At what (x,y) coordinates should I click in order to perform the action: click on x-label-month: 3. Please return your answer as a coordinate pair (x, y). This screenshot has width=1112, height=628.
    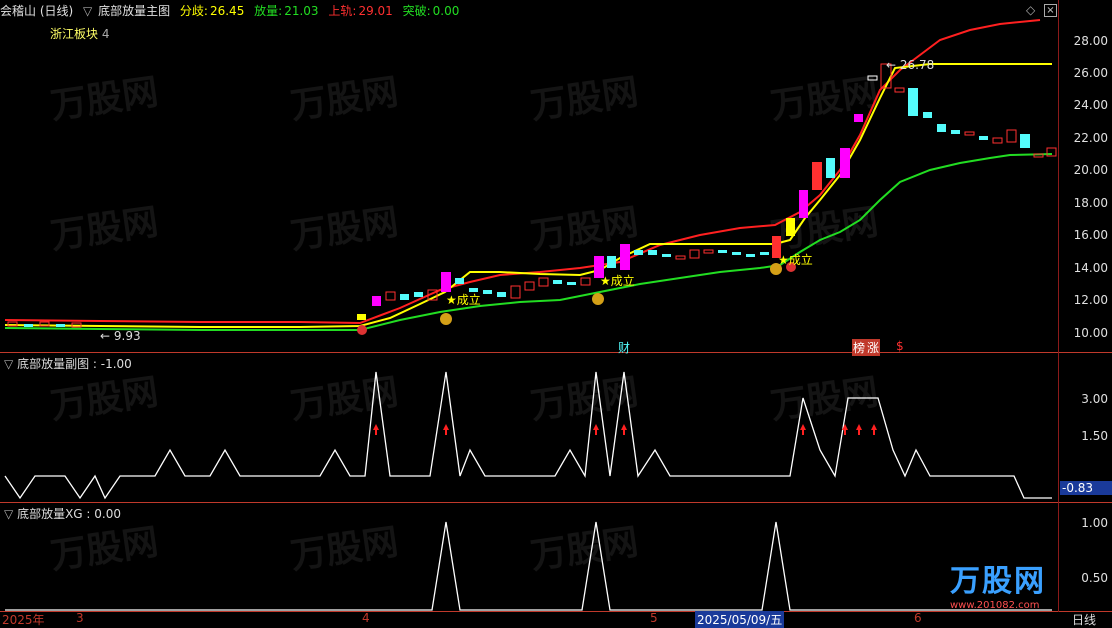
    Looking at the image, I should click on (80, 618).